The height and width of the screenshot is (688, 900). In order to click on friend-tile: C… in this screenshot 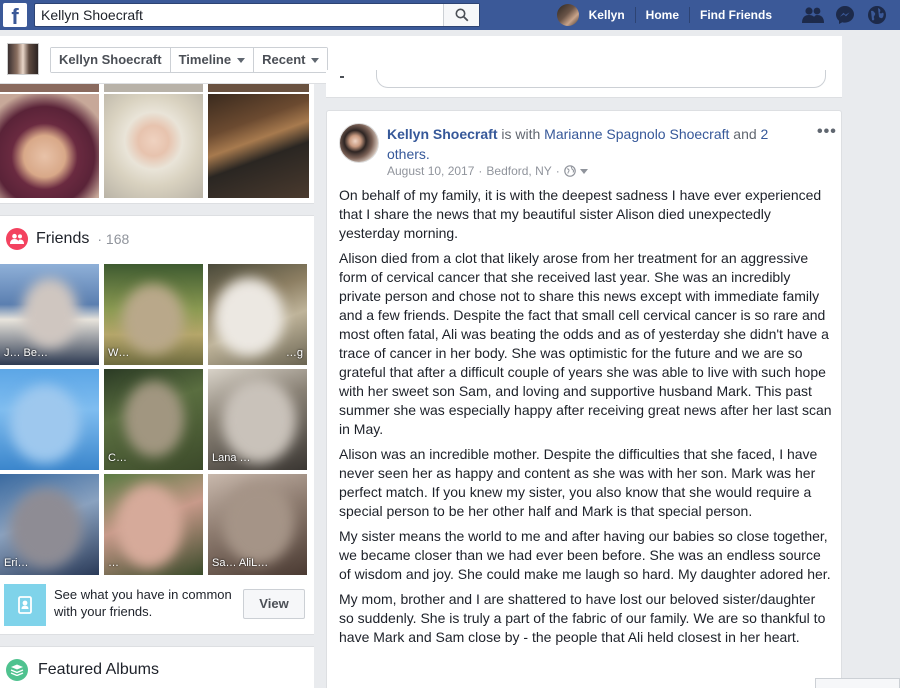, I will do `click(153, 419)`.